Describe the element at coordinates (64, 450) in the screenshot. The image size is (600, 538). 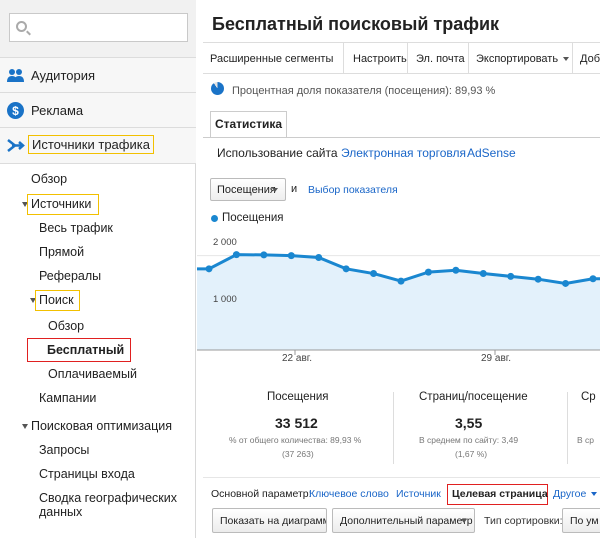
I see `sidebar-item-queries: Запросы` at that location.